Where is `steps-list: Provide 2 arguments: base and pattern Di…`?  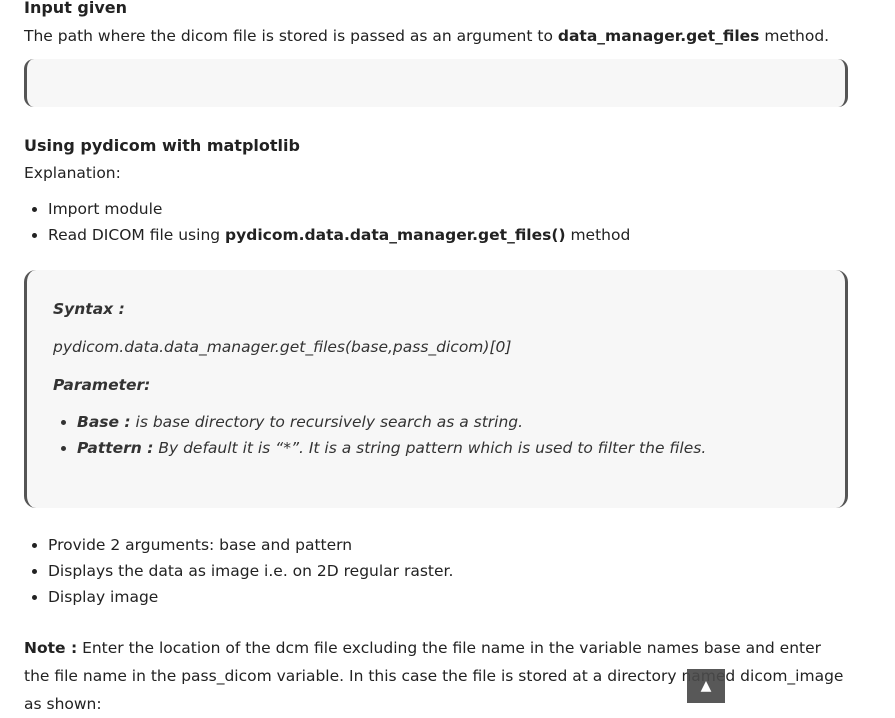
steps-list: Provide 2 arguments: base and pattern Di… is located at coordinates (436, 571).